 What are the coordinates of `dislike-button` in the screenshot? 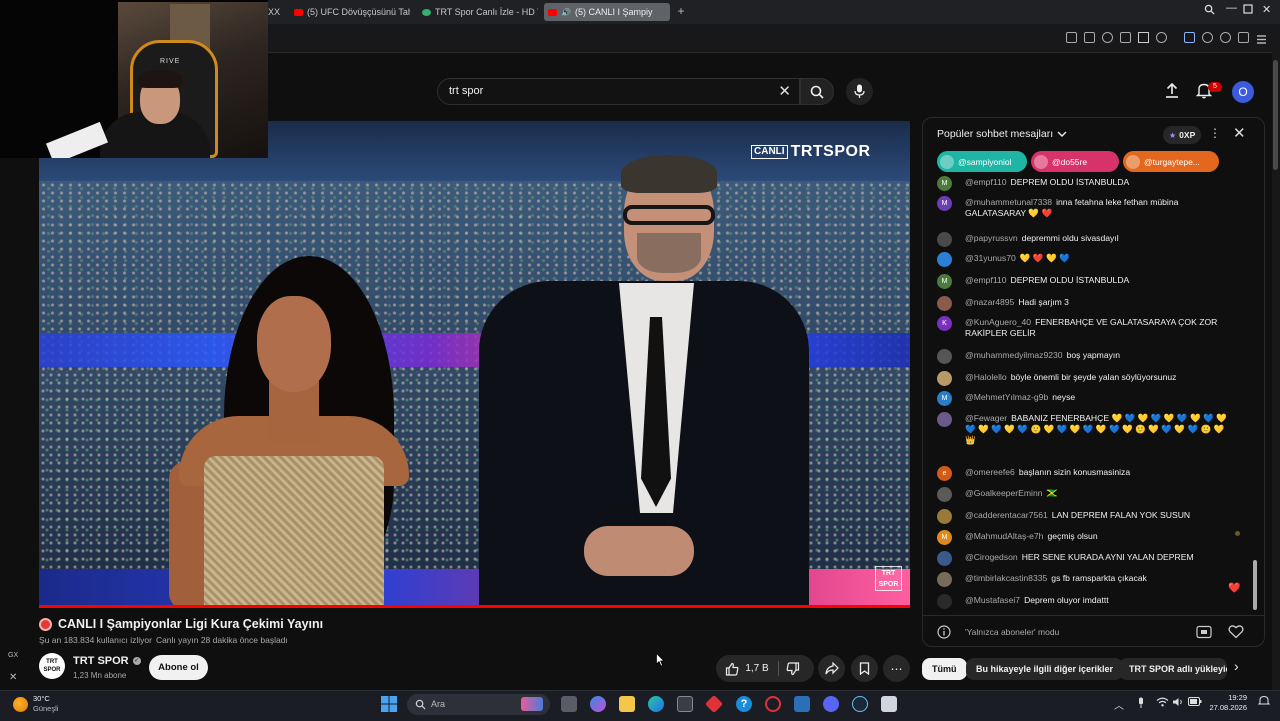 It's located at (795, 669).